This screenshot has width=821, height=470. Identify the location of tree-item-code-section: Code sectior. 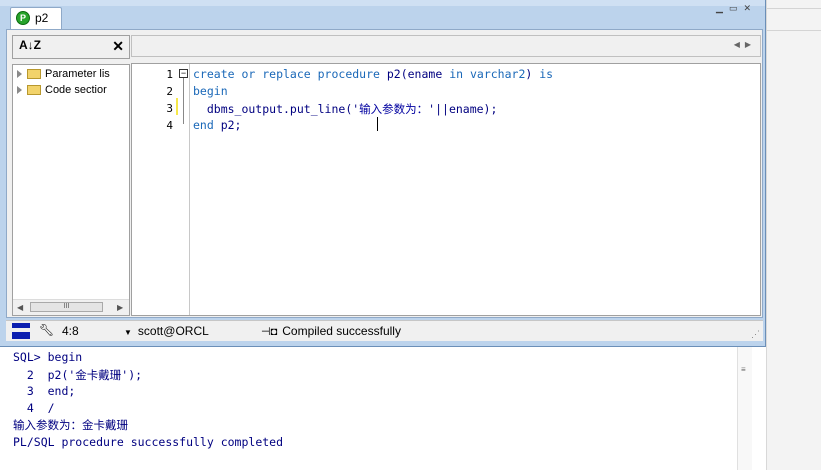
(62, 92).